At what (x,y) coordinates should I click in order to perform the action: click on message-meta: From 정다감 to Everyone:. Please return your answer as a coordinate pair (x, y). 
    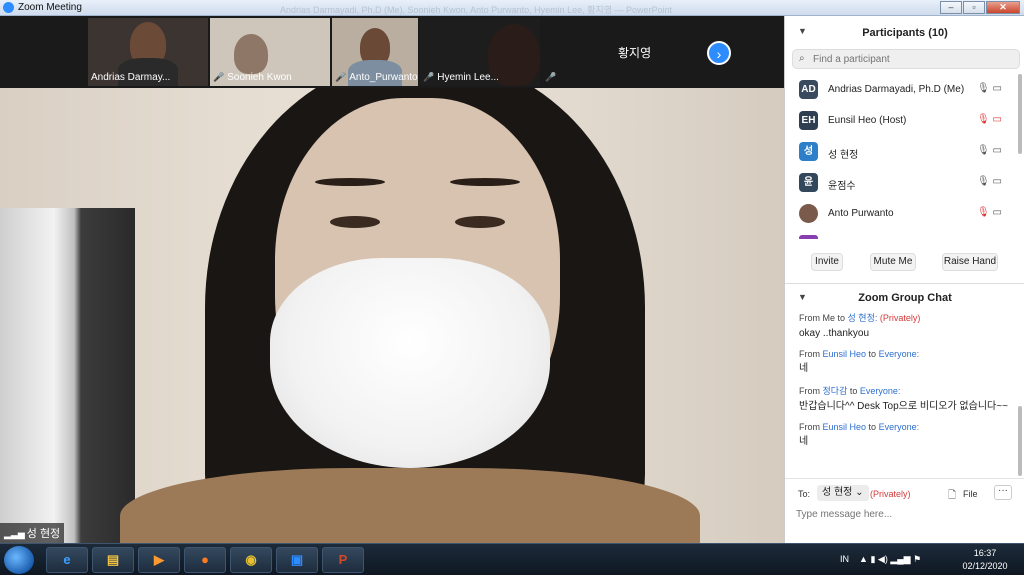
    Looking at the image, I should click on (850, 391).